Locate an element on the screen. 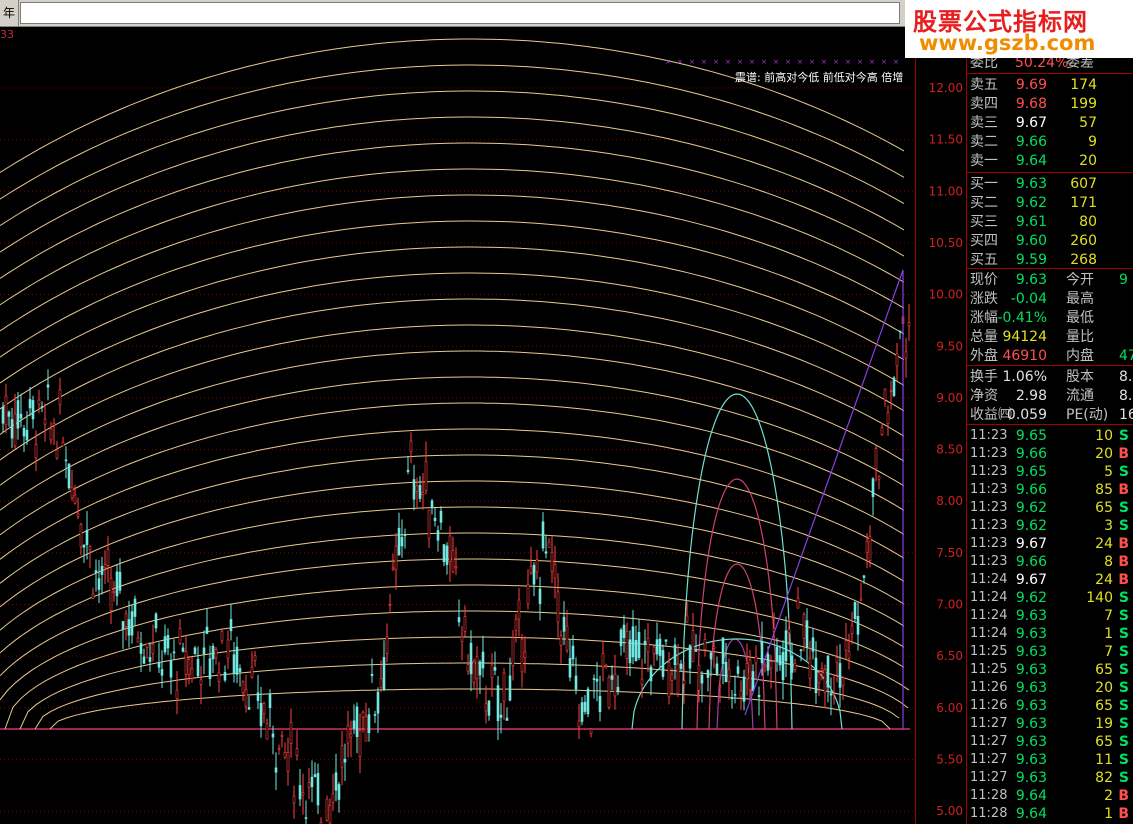 The image size is (1133, 824). tick-volume: 20 is located at coordinates (1104, 454).